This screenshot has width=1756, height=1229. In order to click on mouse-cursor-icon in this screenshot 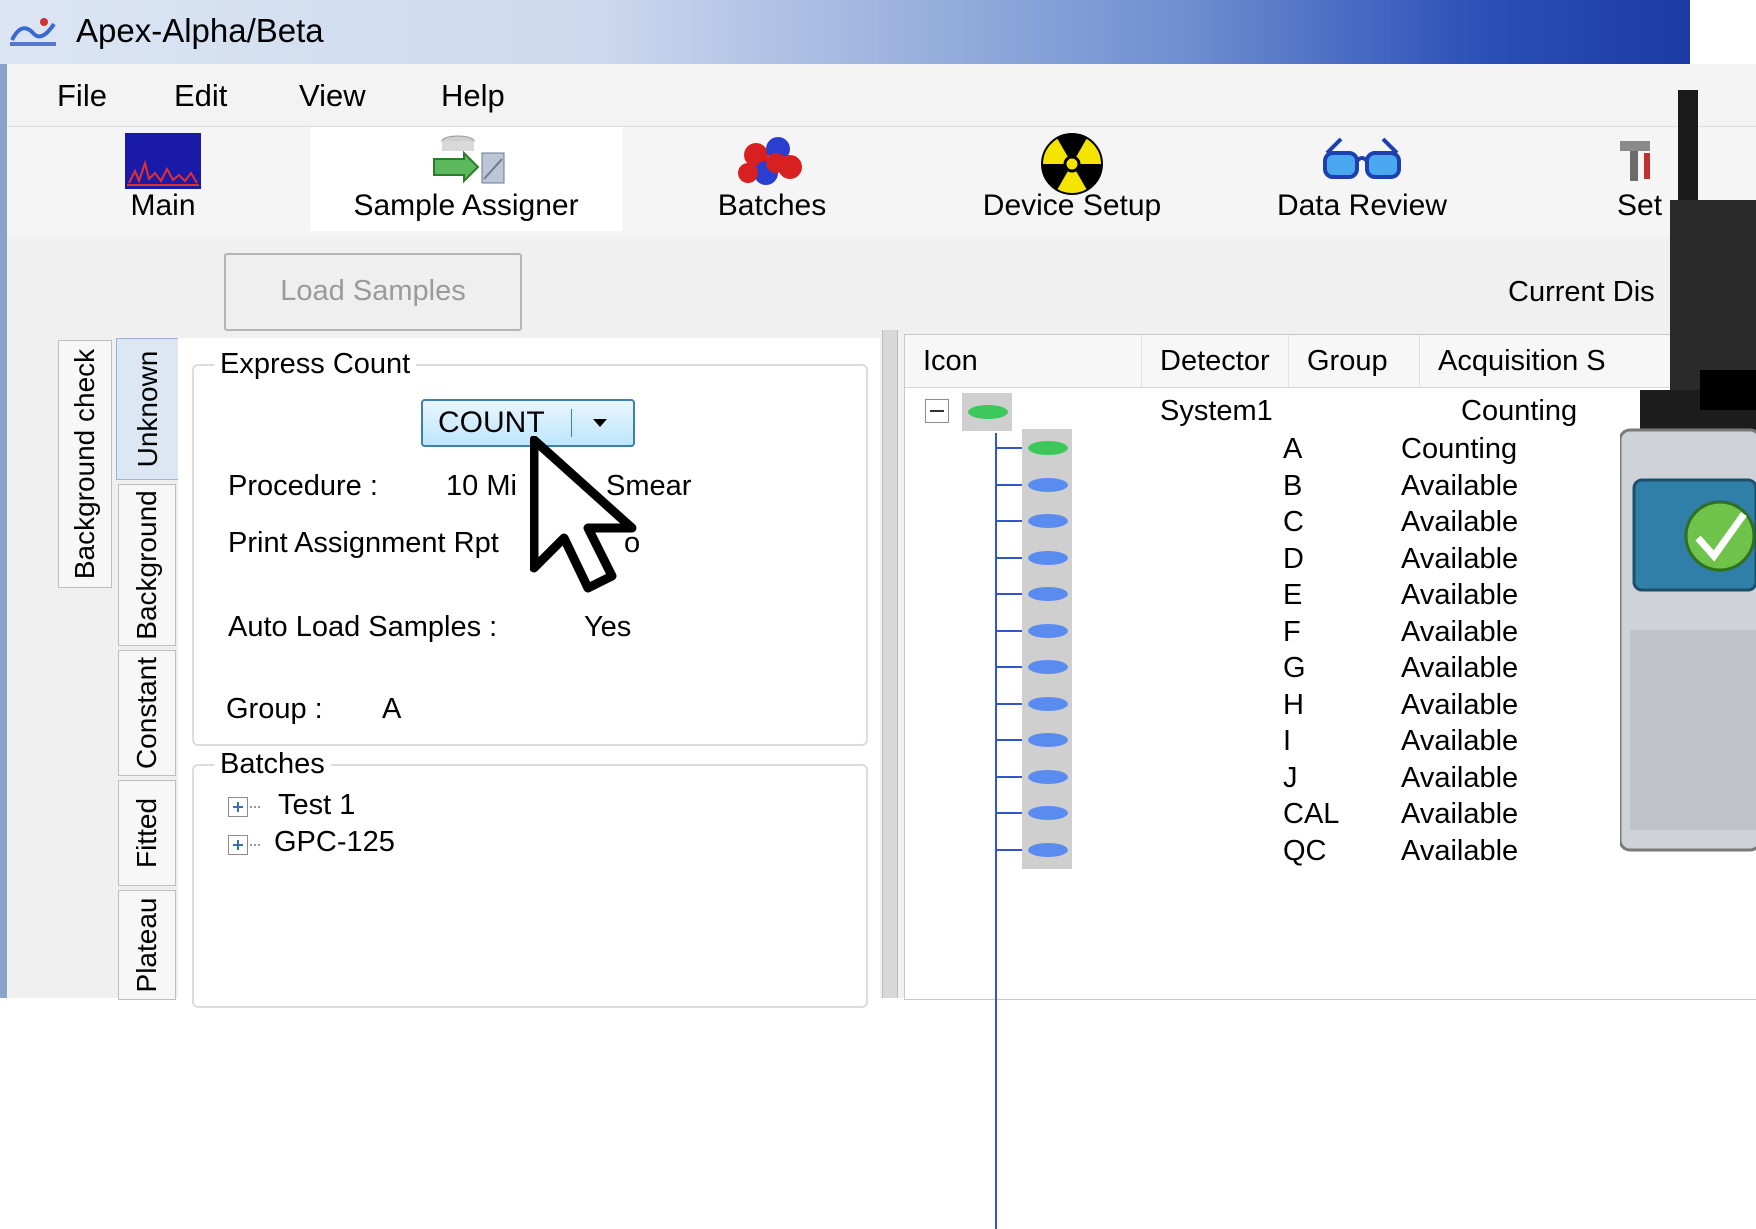, I will do `click(583, 514)`.